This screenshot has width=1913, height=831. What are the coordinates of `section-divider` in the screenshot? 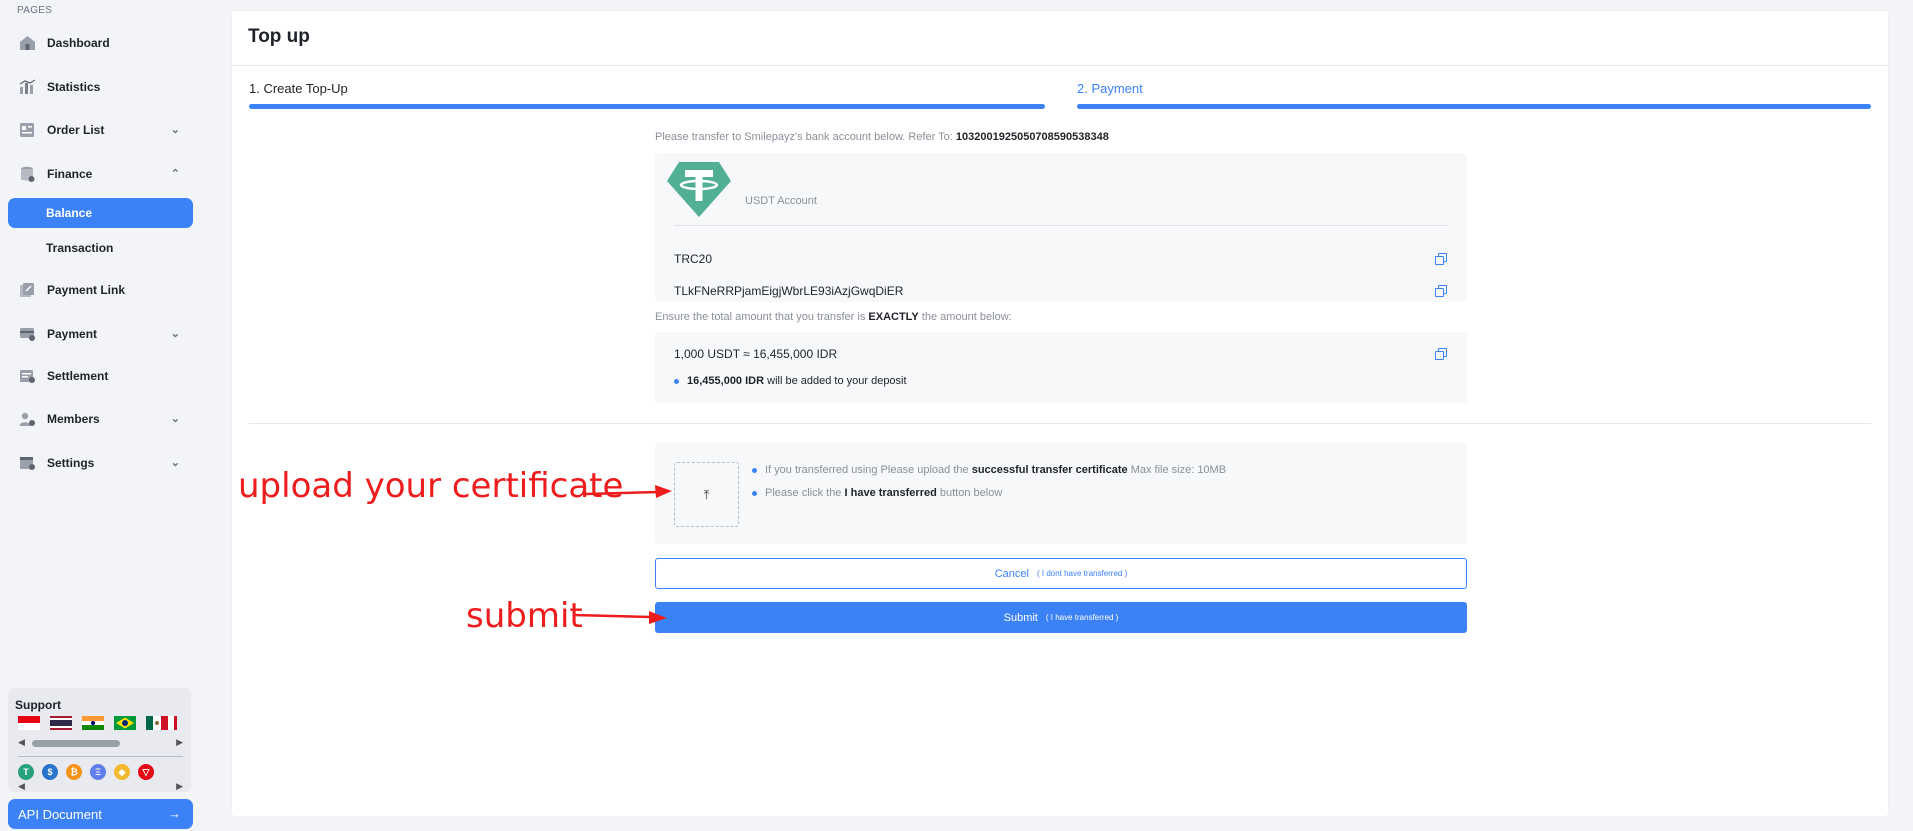 It's located at (1060, 423).